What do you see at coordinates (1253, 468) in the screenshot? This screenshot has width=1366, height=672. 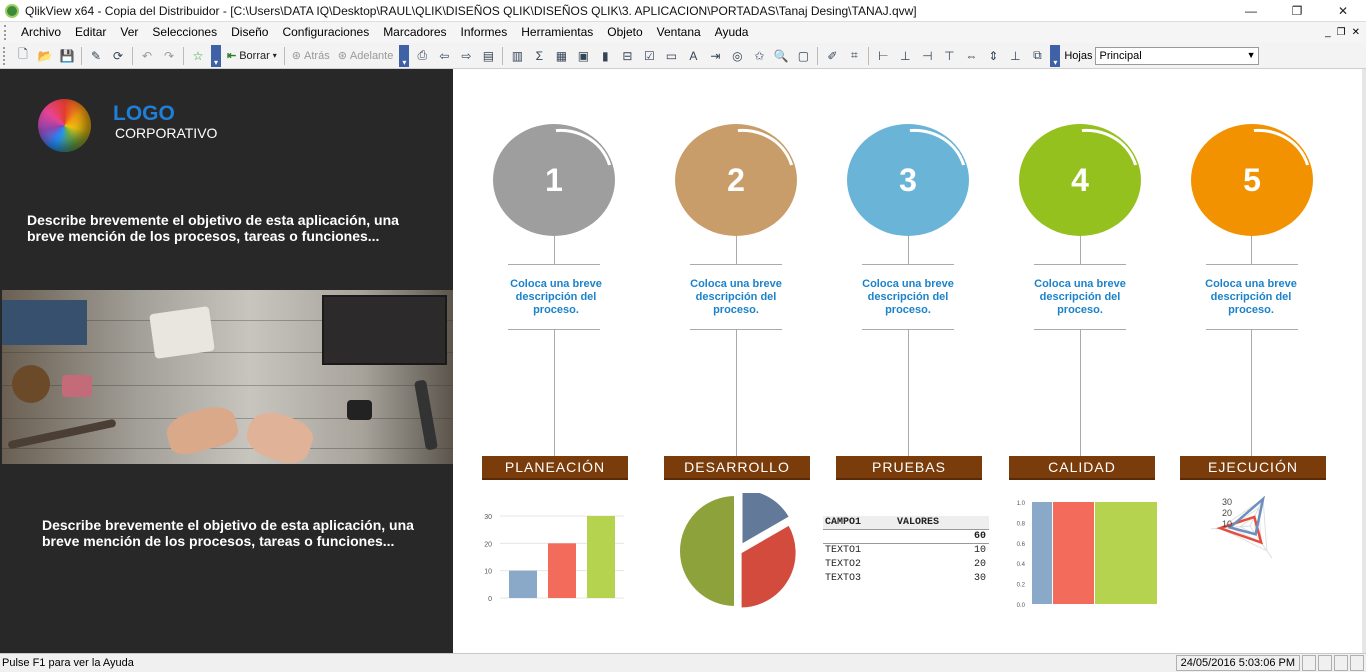 I see `step-5-label: EJECUCIÓN` at bounding box center [1253, 468].